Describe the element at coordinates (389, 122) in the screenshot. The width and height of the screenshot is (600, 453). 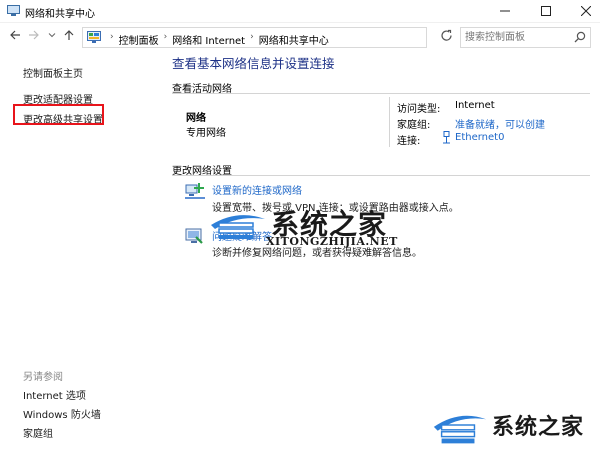
I see `vertical-divider` at that location.